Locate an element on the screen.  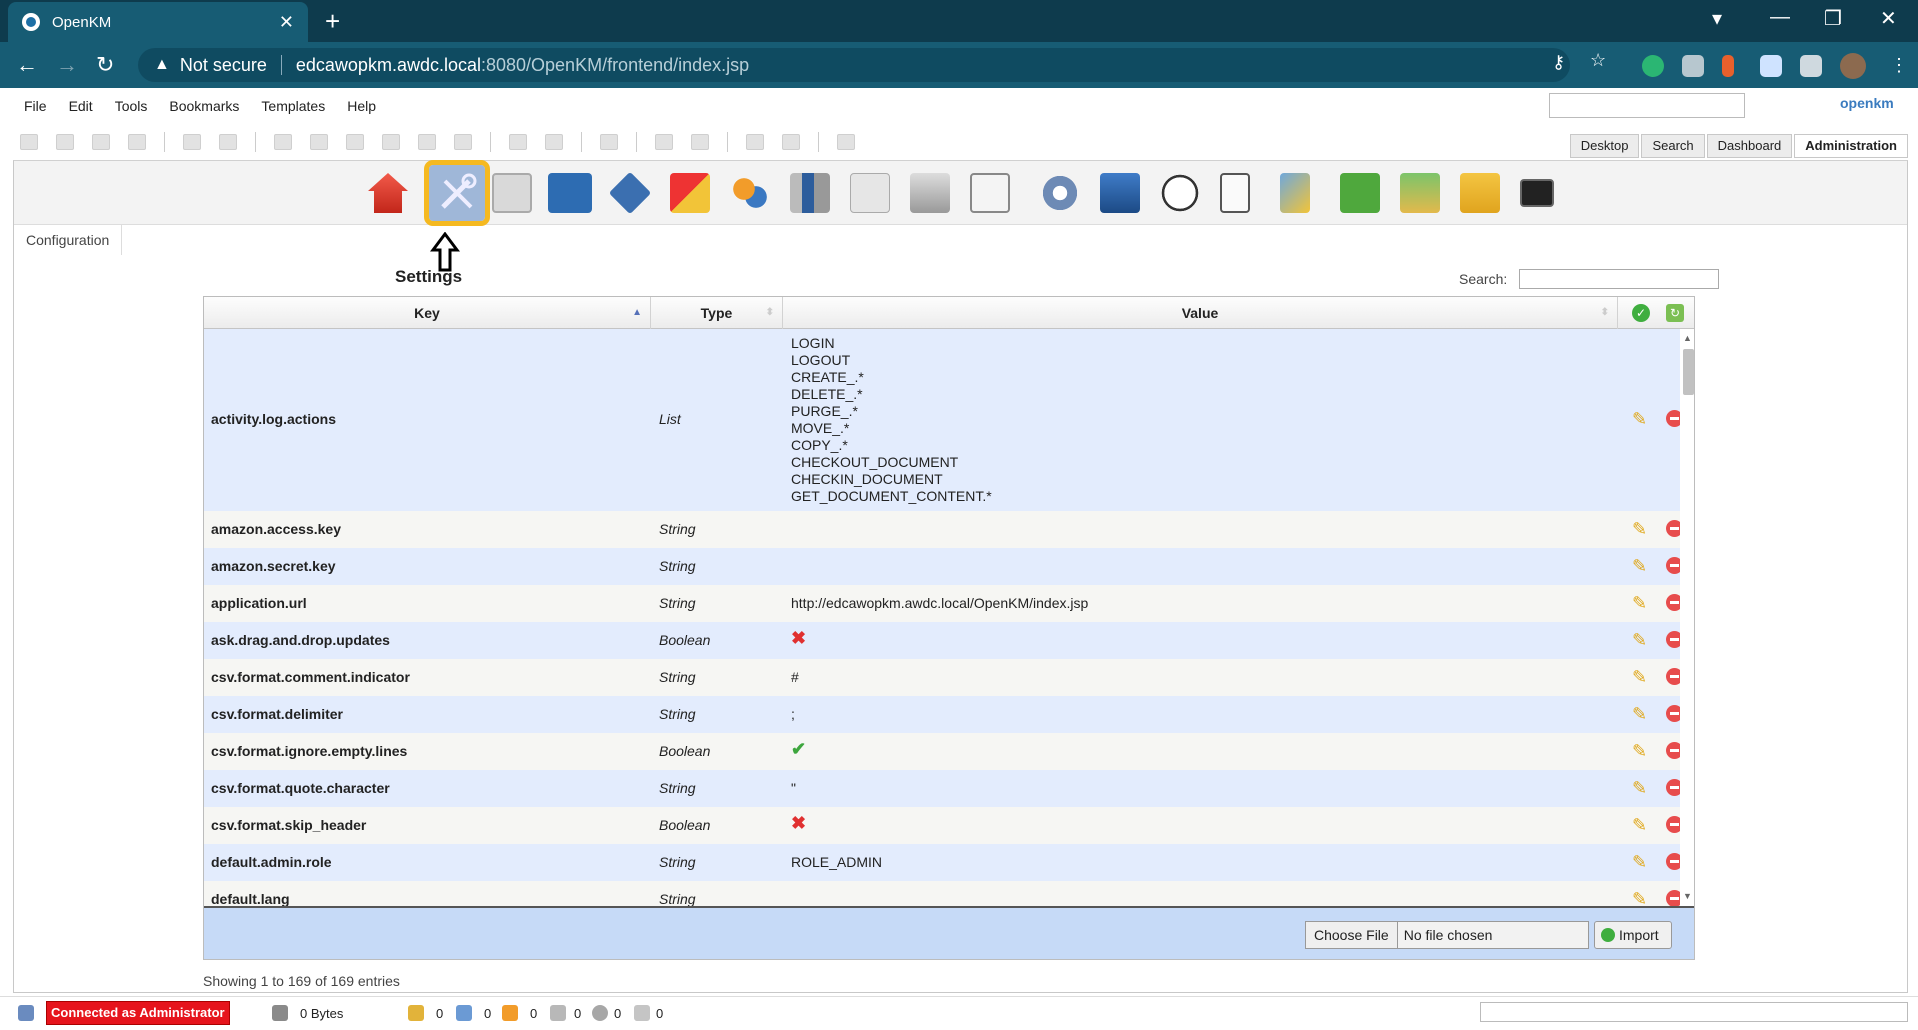
table-row: ask.drag.and.drop.updates Boolean ✖ ✎ is located at coordinates (942, 640).